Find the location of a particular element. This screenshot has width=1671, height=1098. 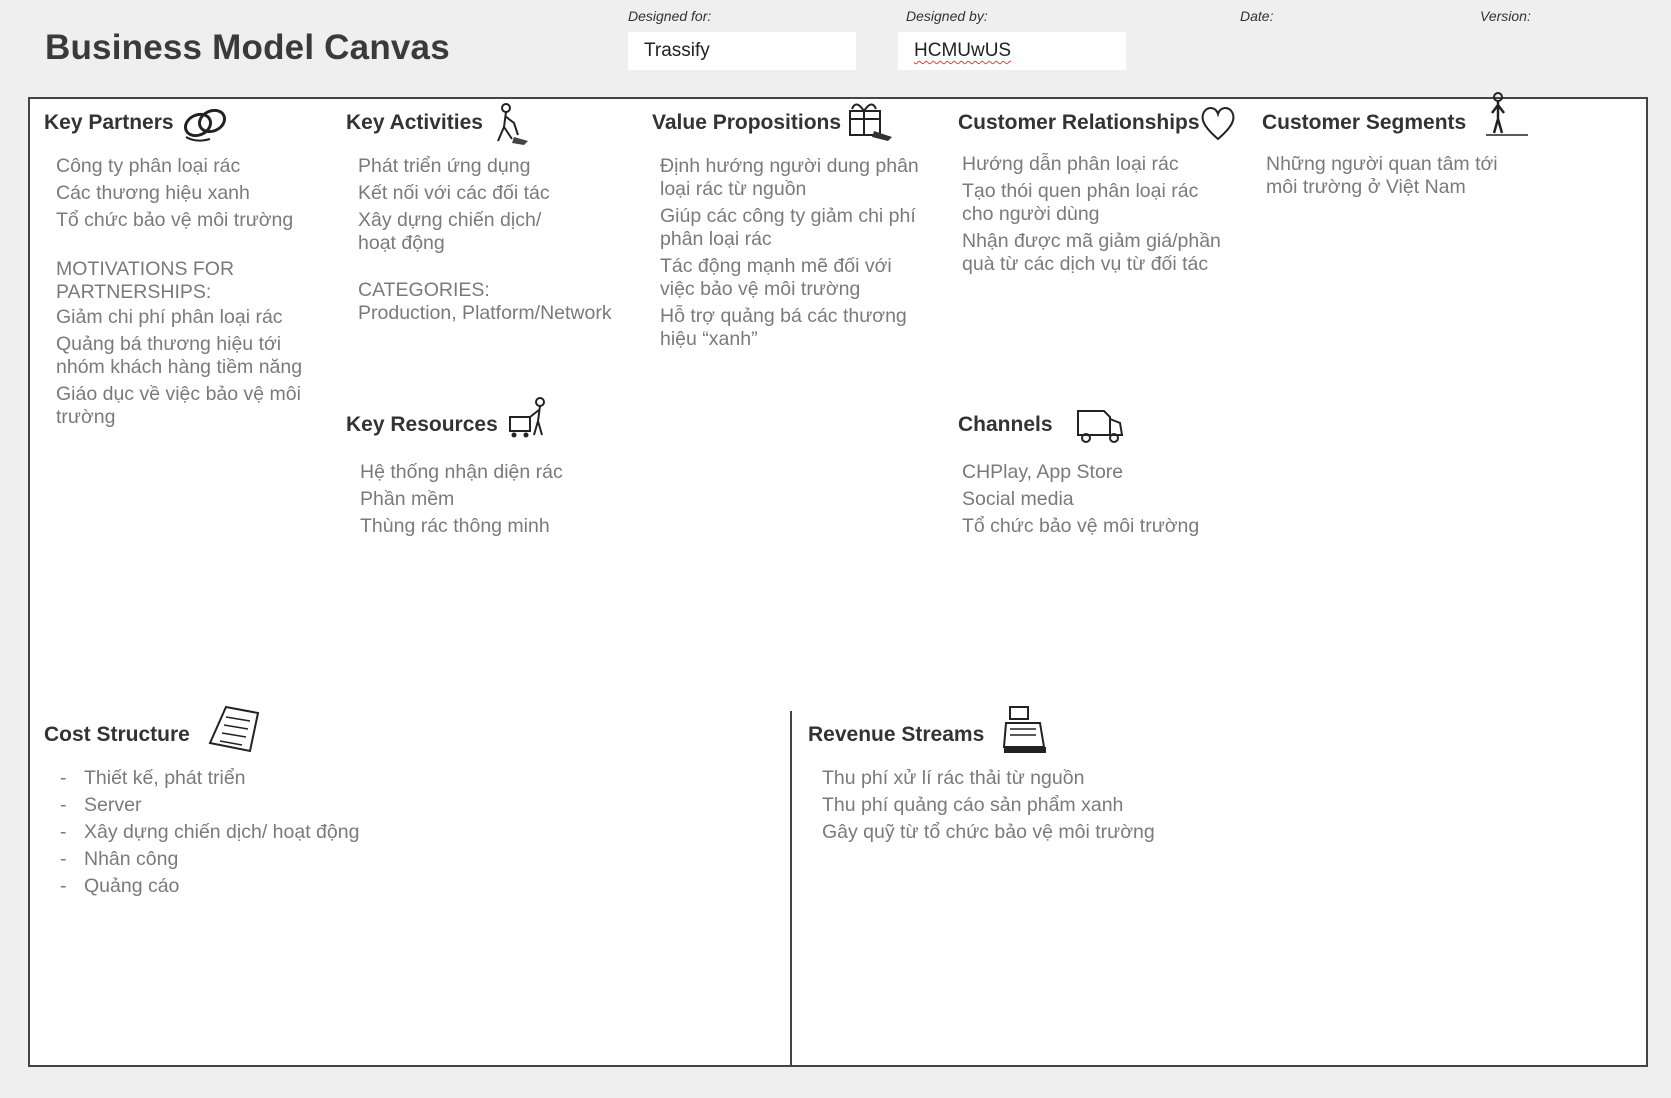

page-title: Business Model Canvas is located at coordinates (247, 47).